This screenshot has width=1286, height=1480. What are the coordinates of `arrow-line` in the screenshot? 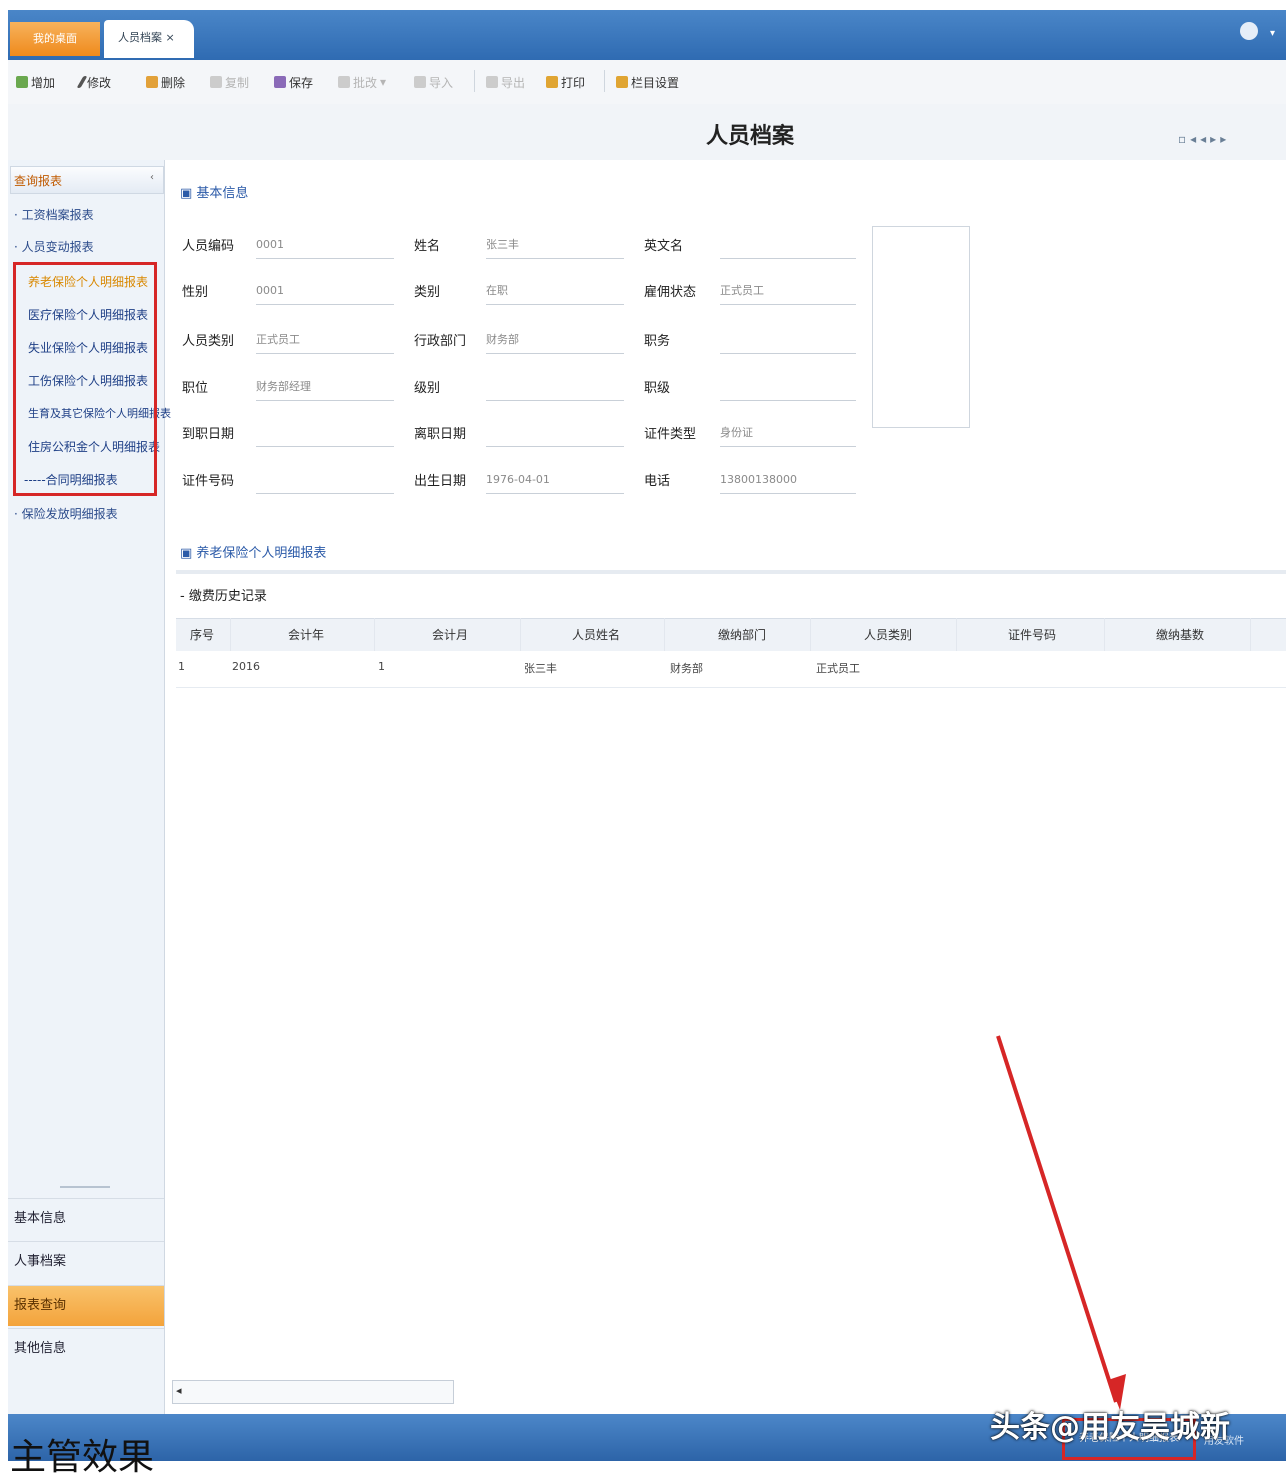 It's located at (1057, 1219).